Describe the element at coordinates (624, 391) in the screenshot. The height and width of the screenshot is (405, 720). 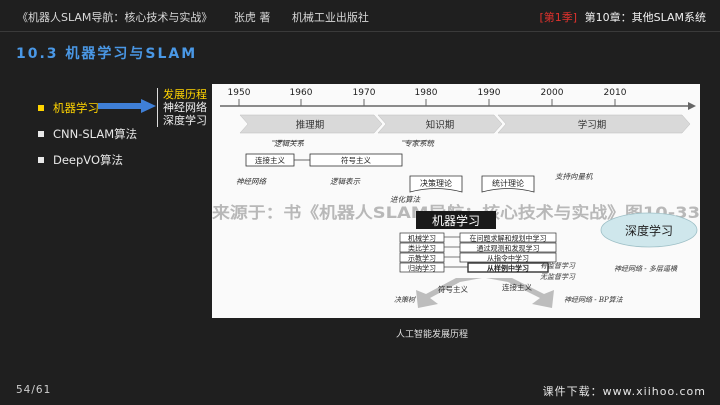
I see `download-site: 课件下载：www.xiihoo.com` at that location.